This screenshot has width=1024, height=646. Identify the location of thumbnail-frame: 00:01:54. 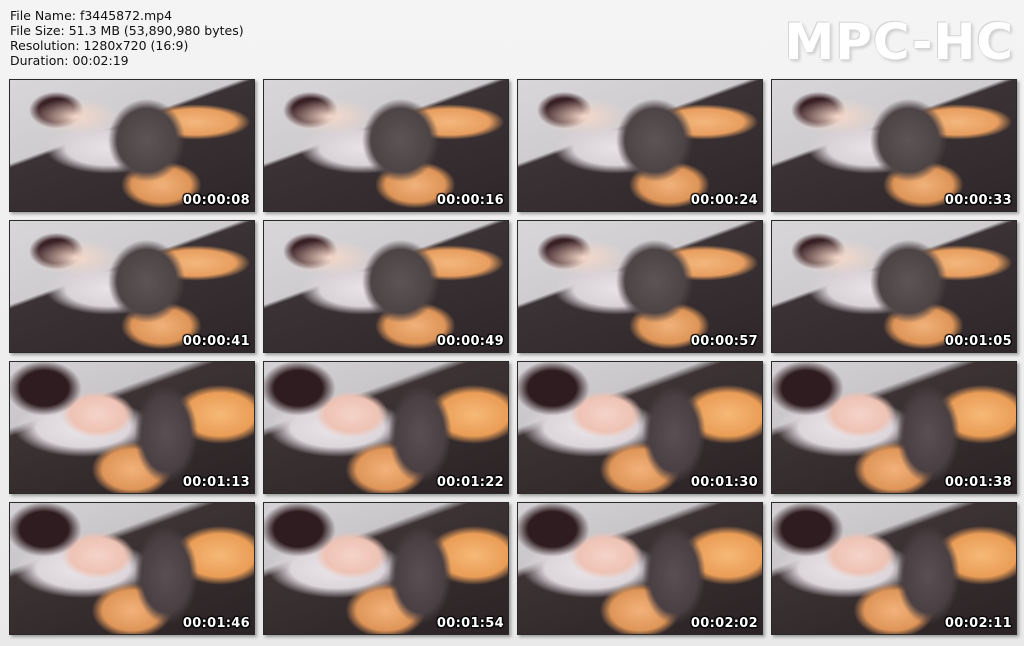
(386, 568).